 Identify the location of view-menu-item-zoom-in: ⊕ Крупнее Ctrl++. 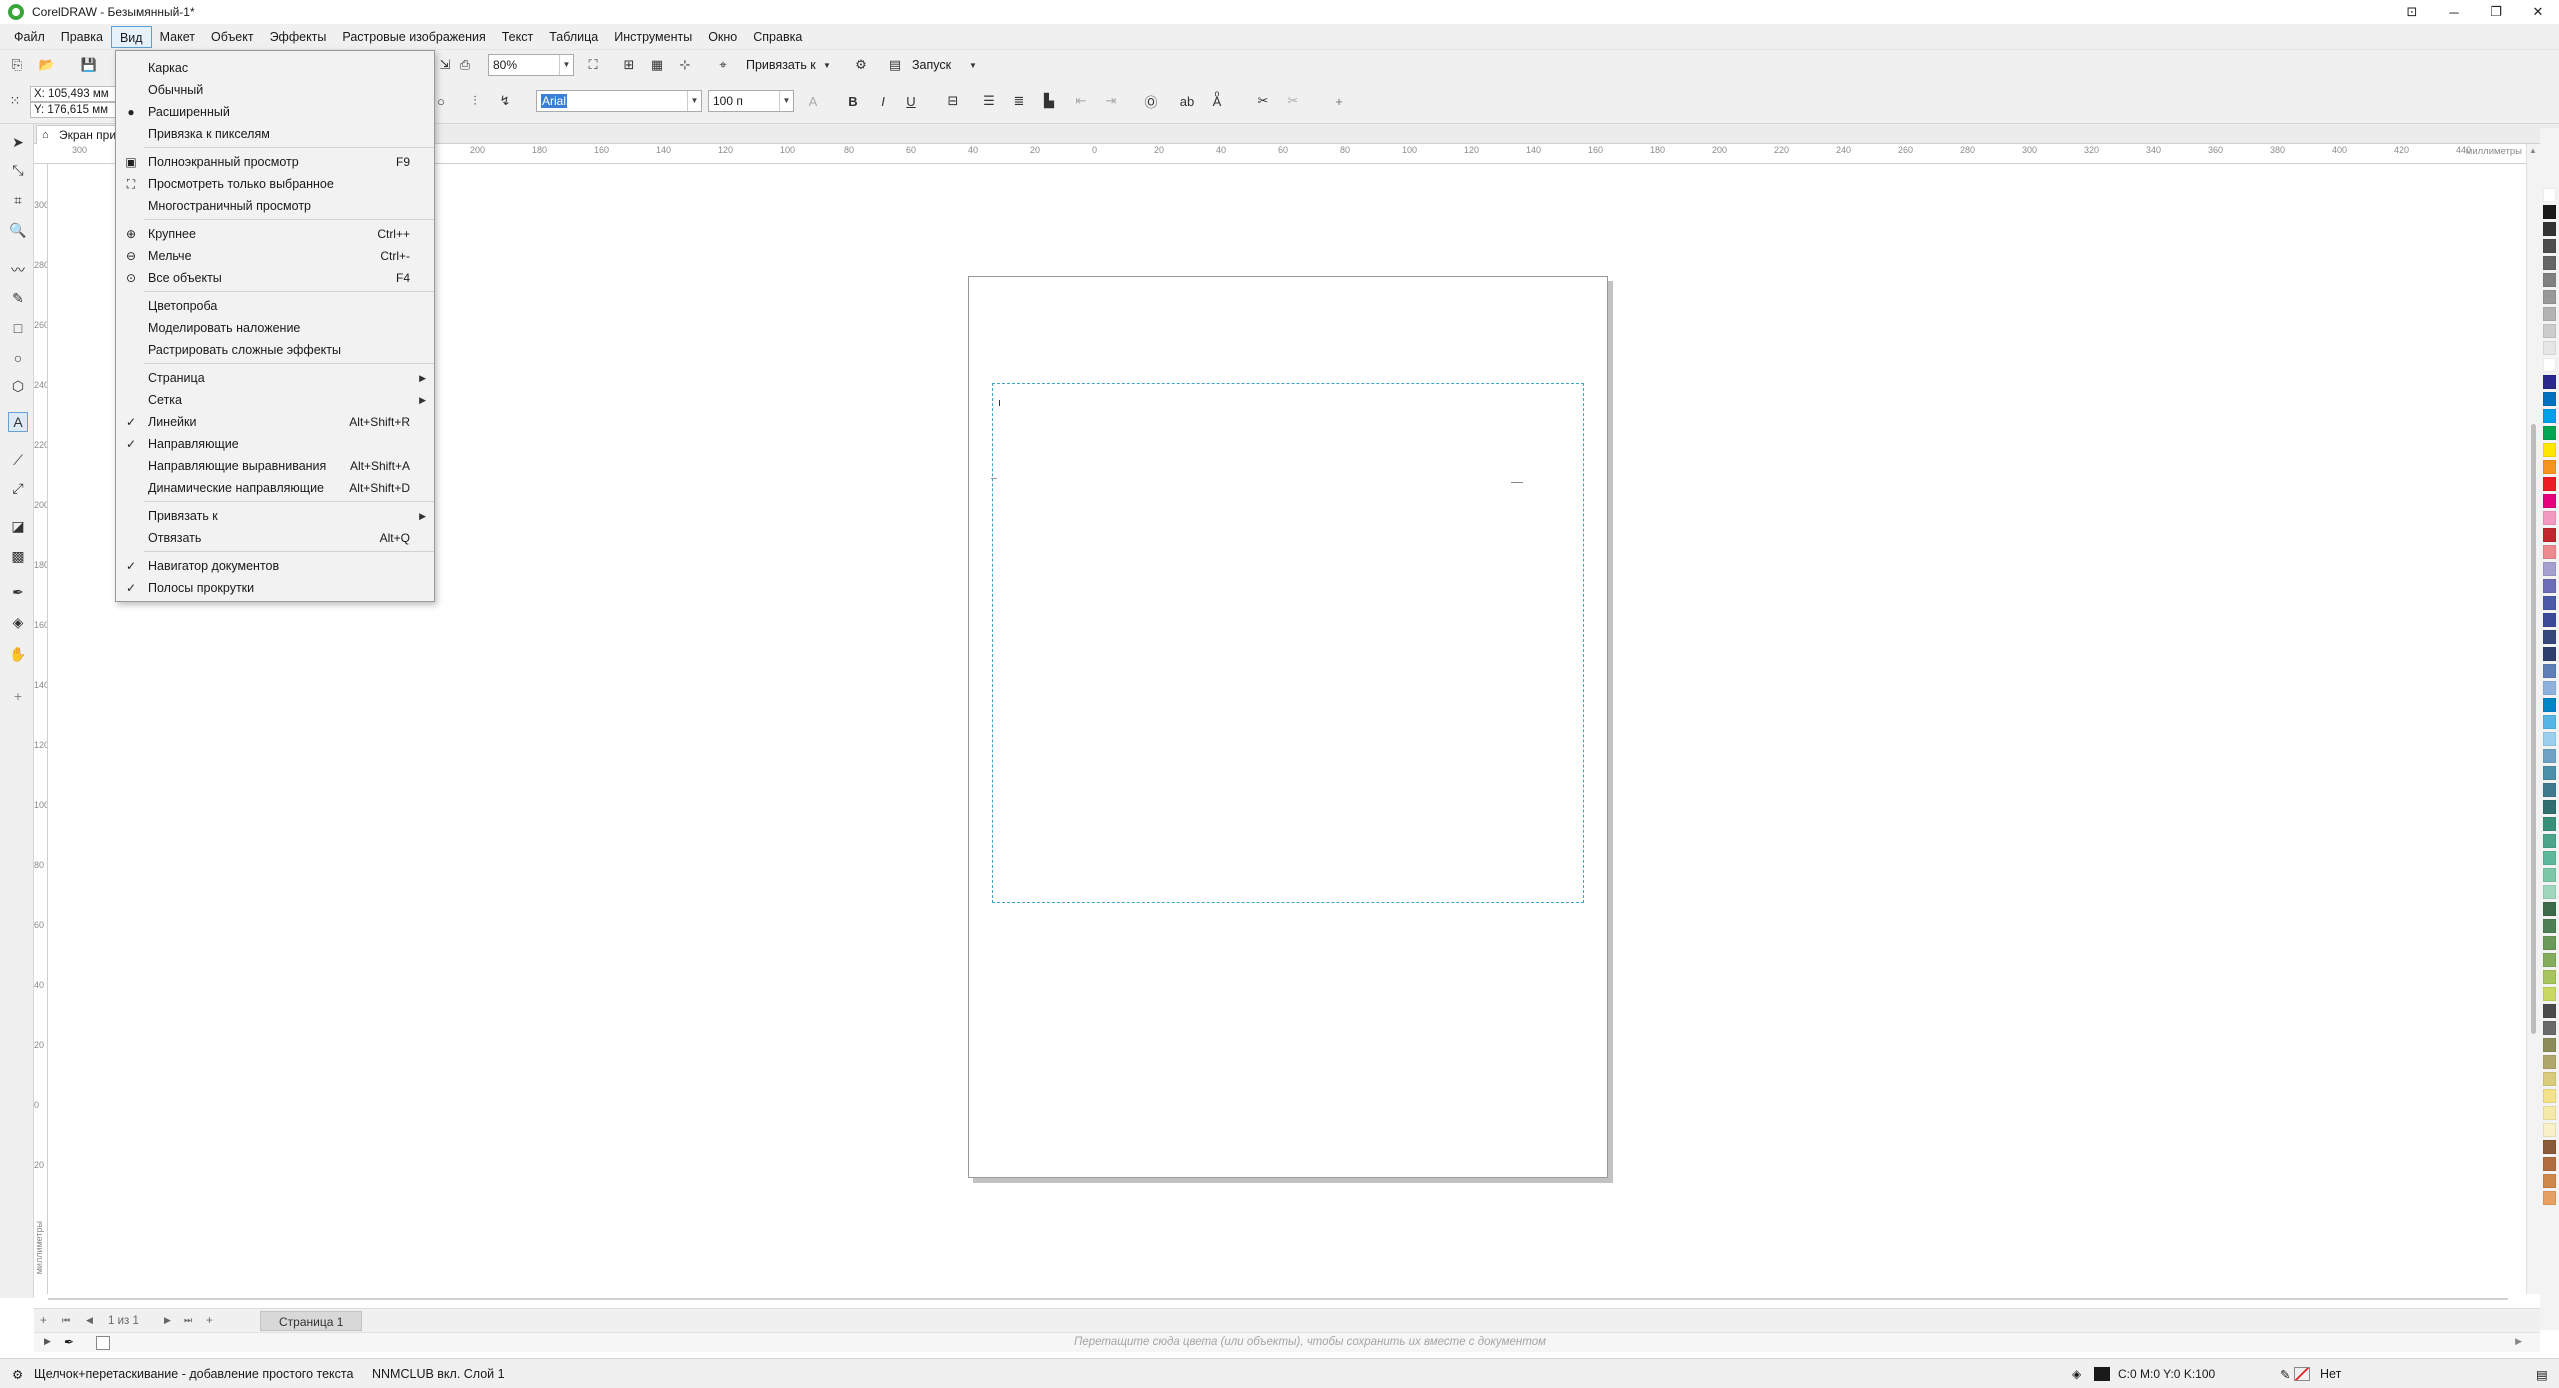
(275, 234).